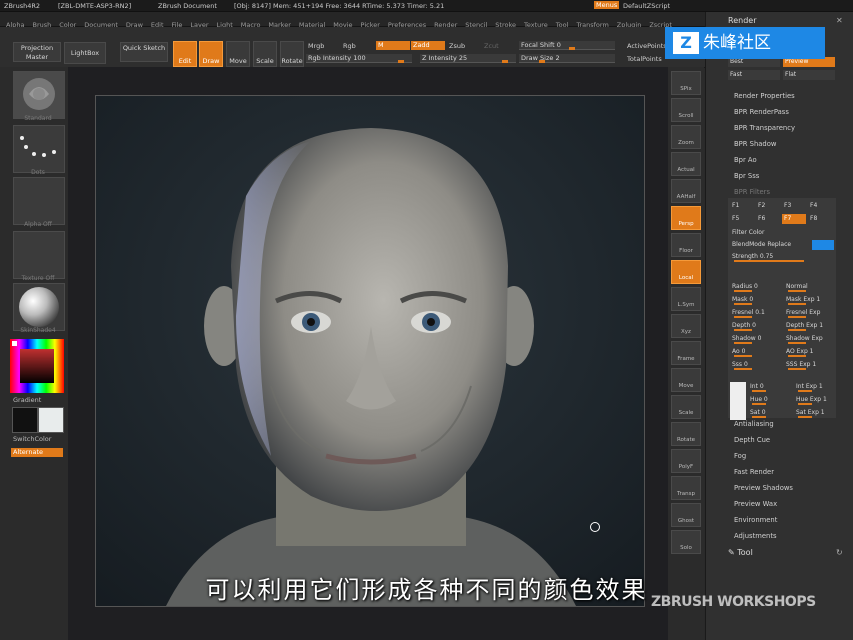  I want to click on alpha-selector, so click(39, 201).